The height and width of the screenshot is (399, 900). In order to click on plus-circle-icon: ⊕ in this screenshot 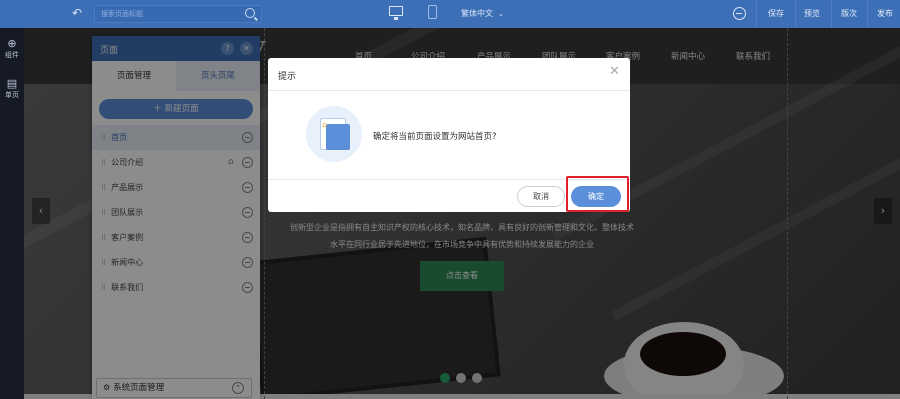, I will do `click(12, 43)`.